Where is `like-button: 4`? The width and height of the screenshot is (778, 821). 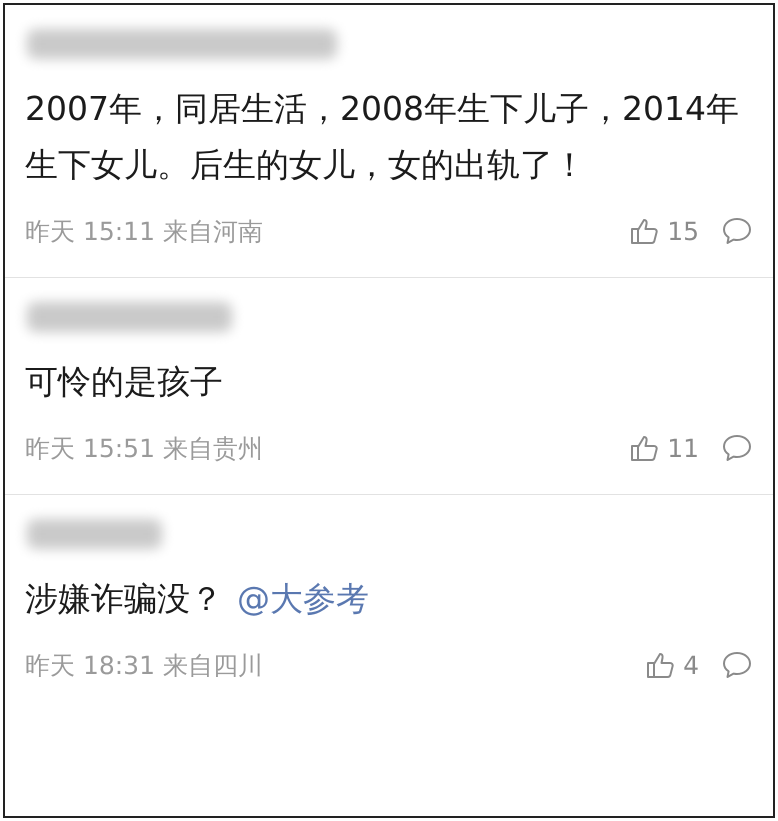
like-button: 4 is located at coordinates (672, 665).